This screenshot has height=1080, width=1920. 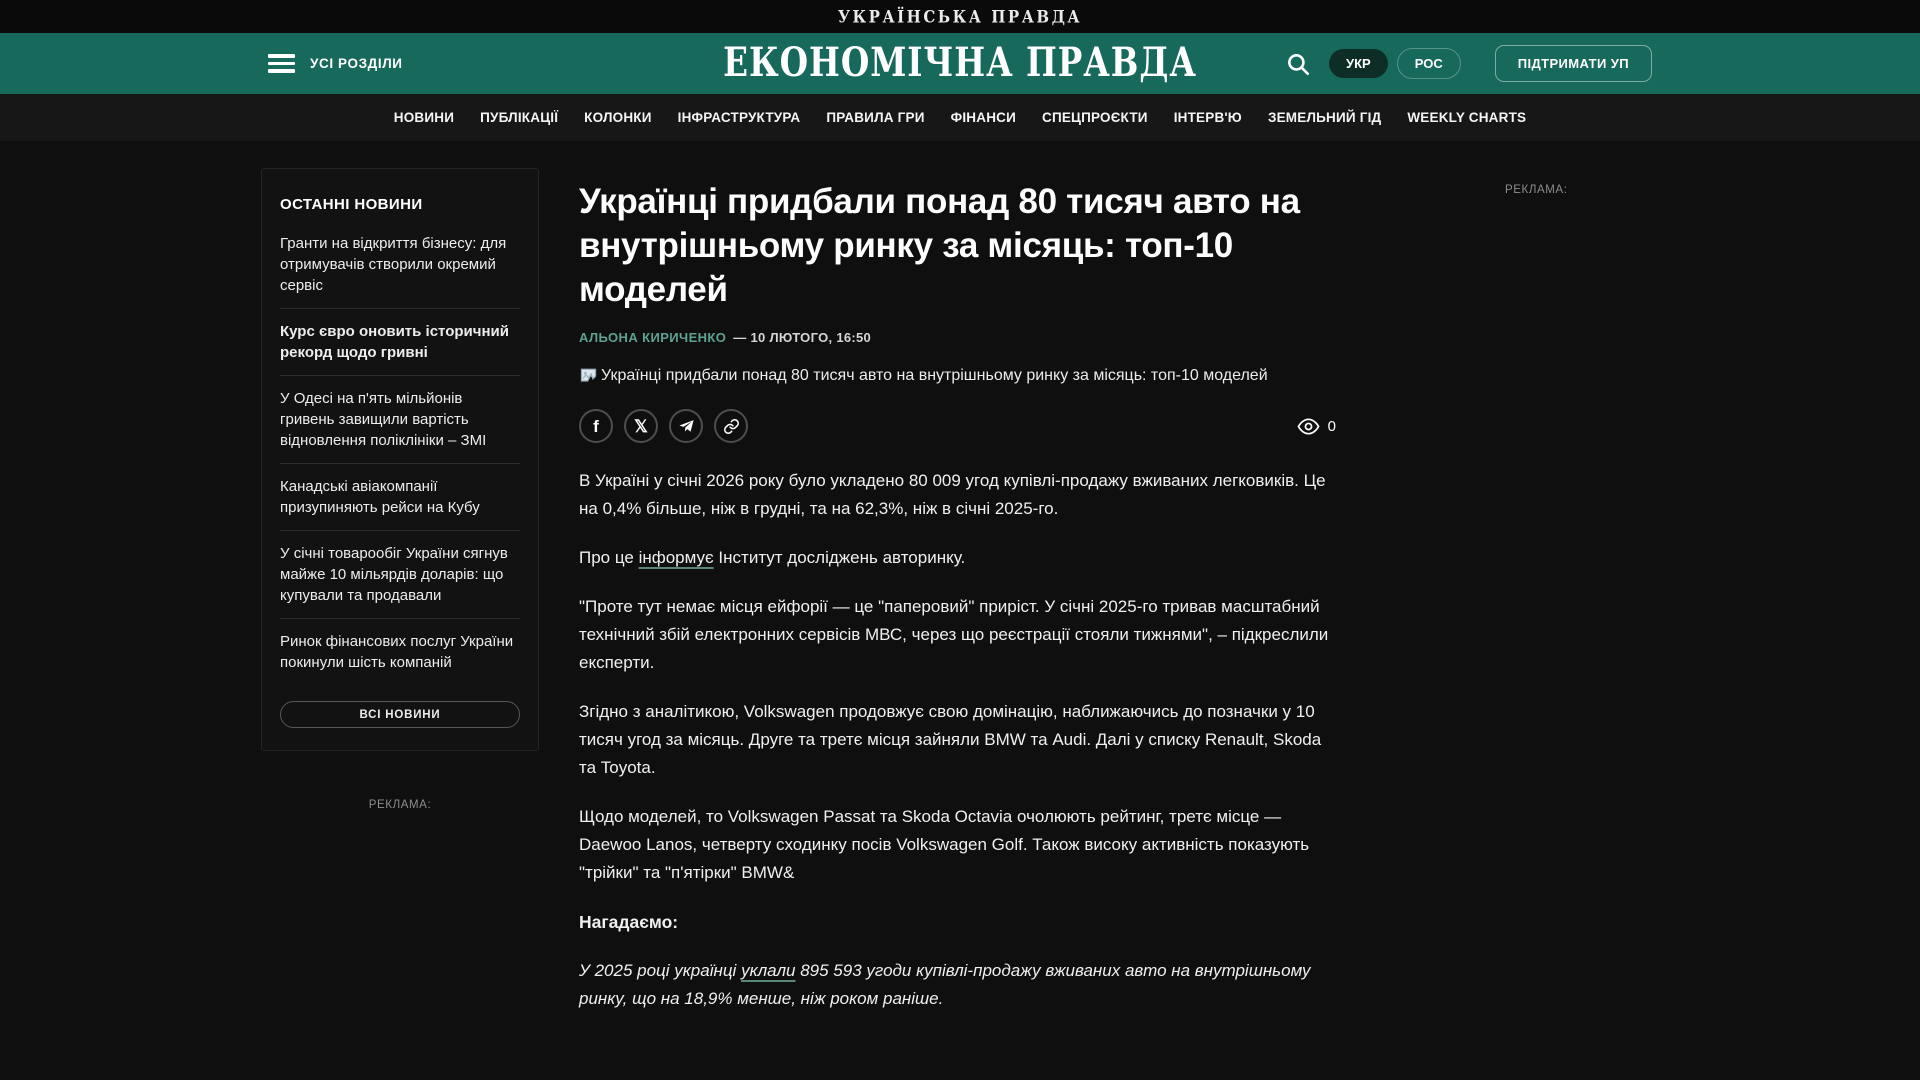 What do you see at coordinates (1468, 63) in the screenshot?
I see `header-right-group: УКР РОС ПІДТРИМАТИ УП` at bounding box center [1468, 63].